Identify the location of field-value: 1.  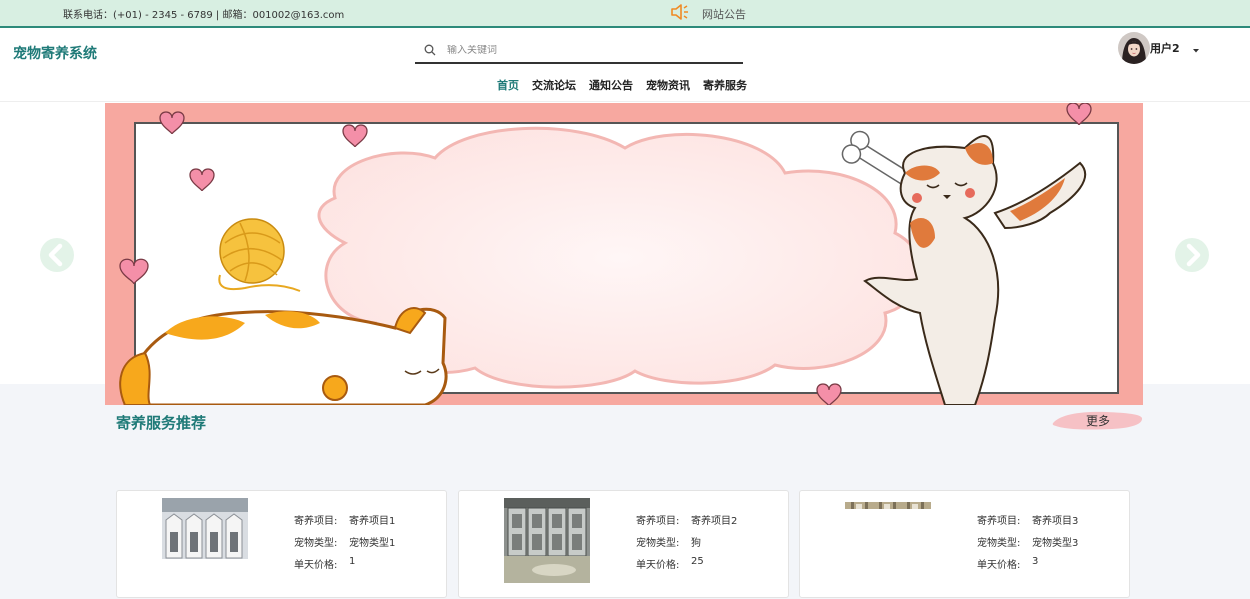
(352, 561).